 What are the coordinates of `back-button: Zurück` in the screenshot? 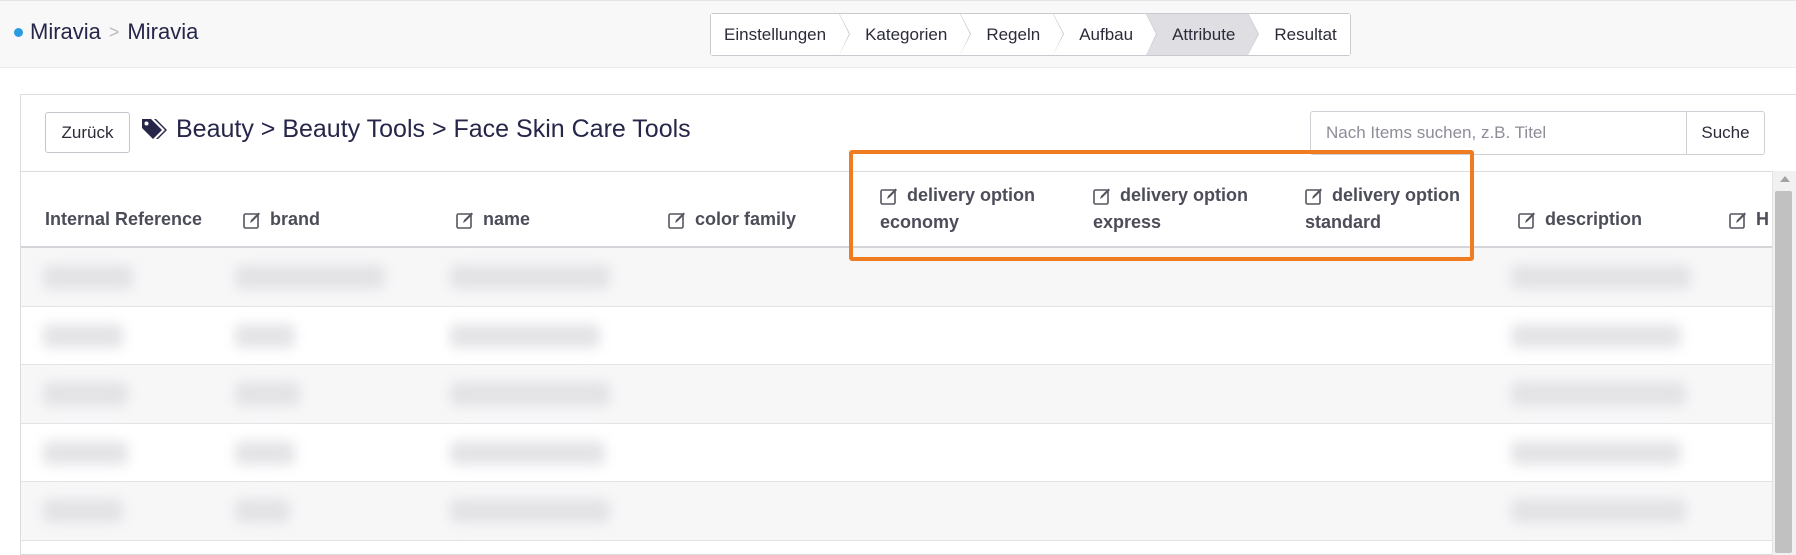 It's located at (87, 132).